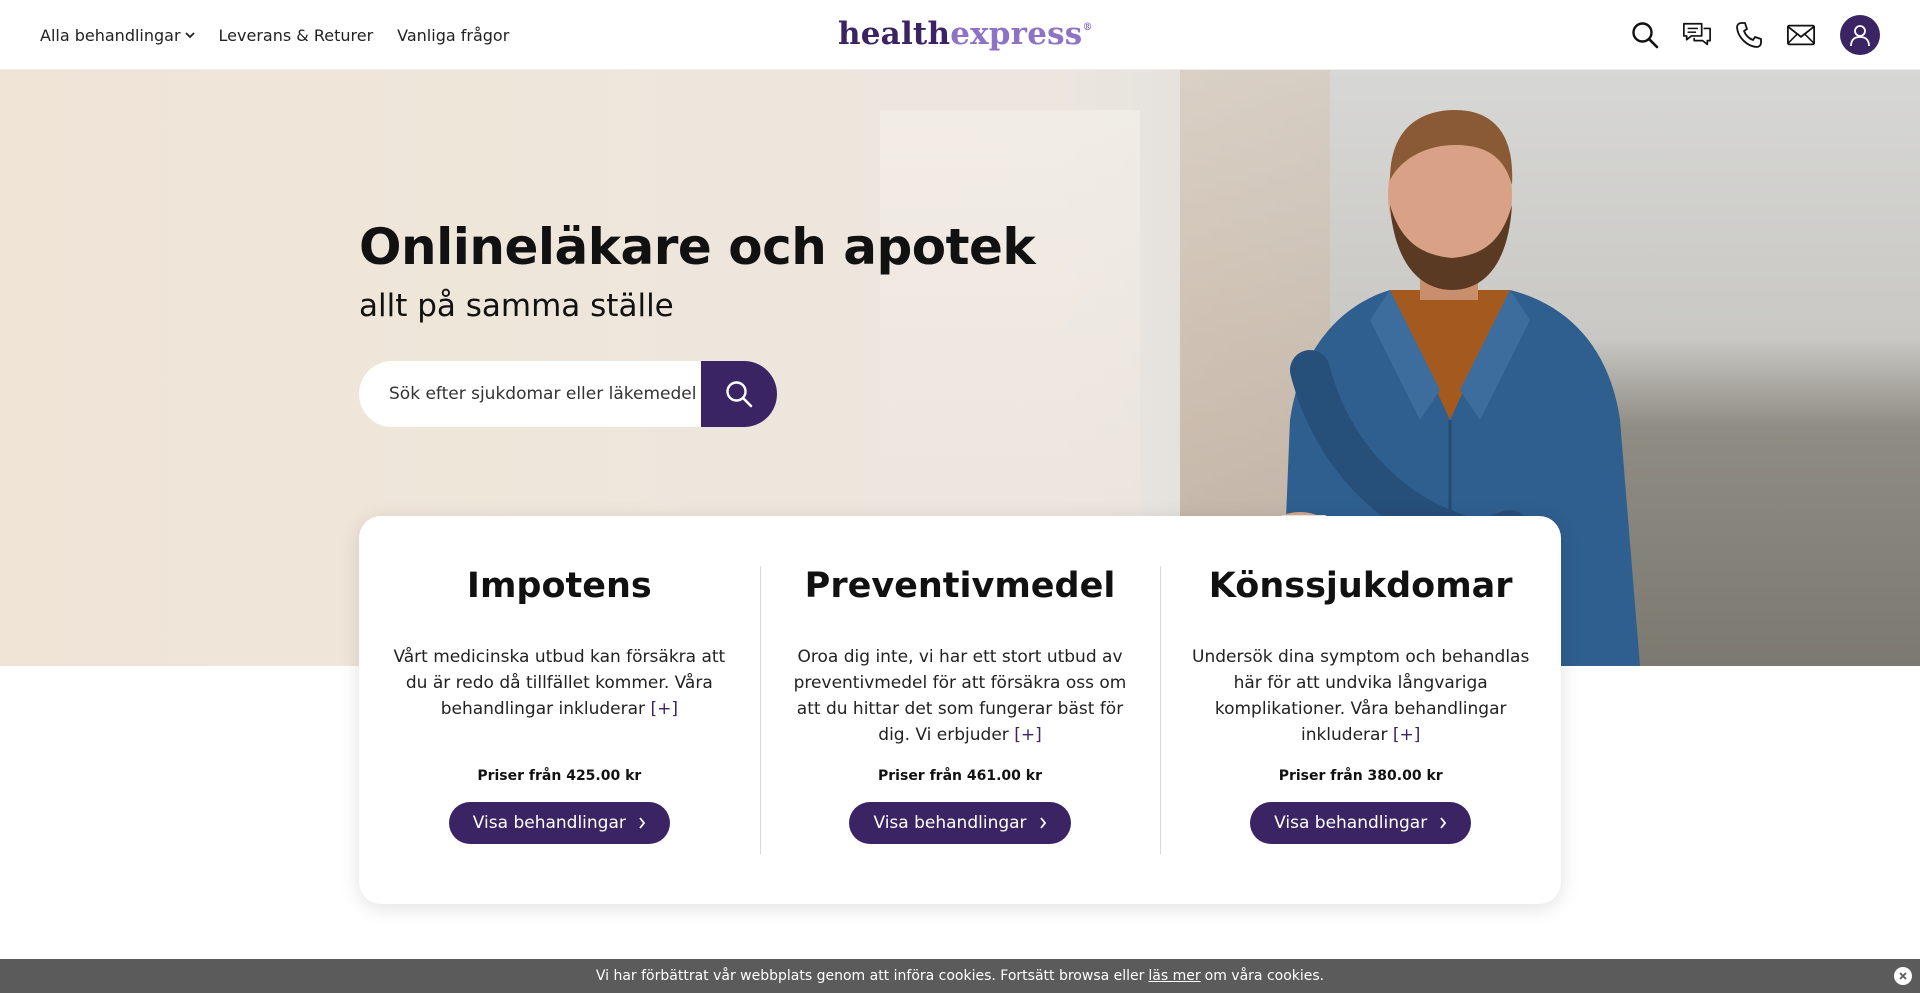  I want to click on logo-registered-mark: ®, so click(1087, 27).